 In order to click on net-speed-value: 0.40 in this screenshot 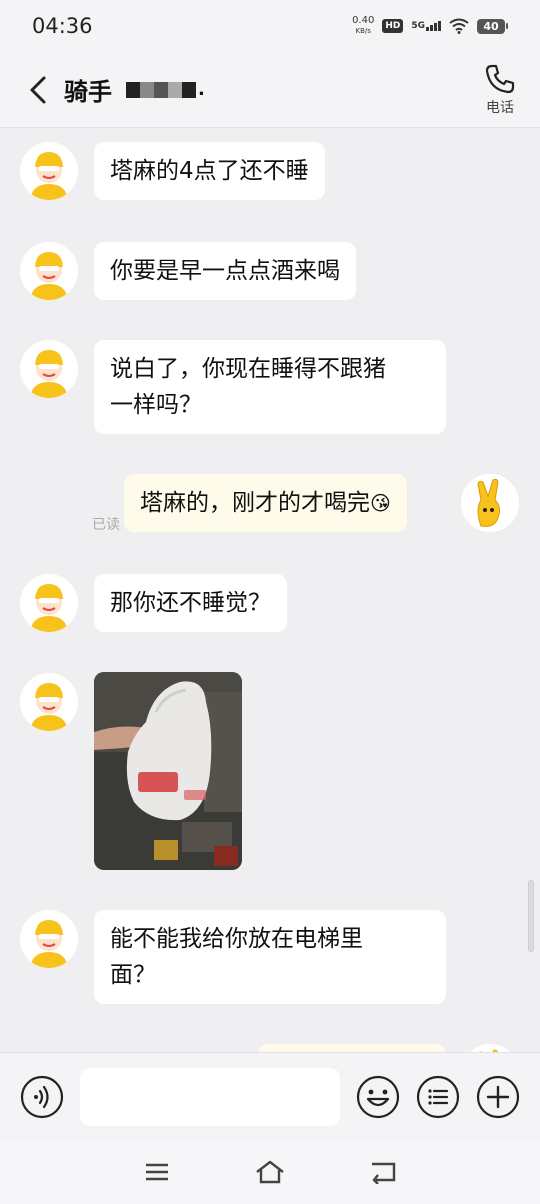, I will do `click(363, 20)`.